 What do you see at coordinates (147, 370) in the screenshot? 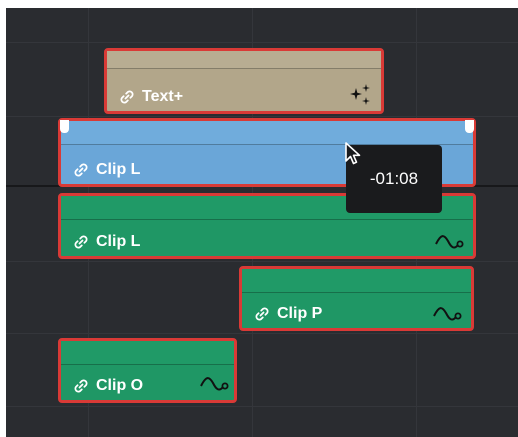
I see `clip-o: Clip O` at bounding box center [147, 370].